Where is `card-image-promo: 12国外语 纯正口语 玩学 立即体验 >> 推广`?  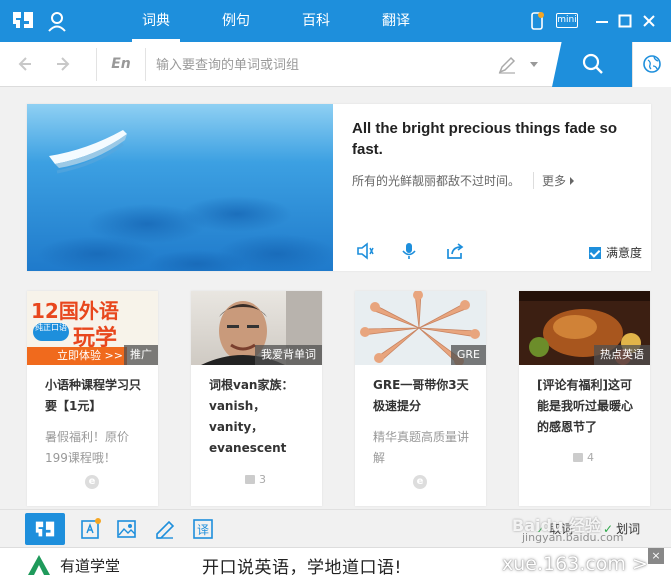 card-image-promo: 12国外语 纯正口语 玩学 立即体验 >> 推广 is located at coordinates (92, 328).